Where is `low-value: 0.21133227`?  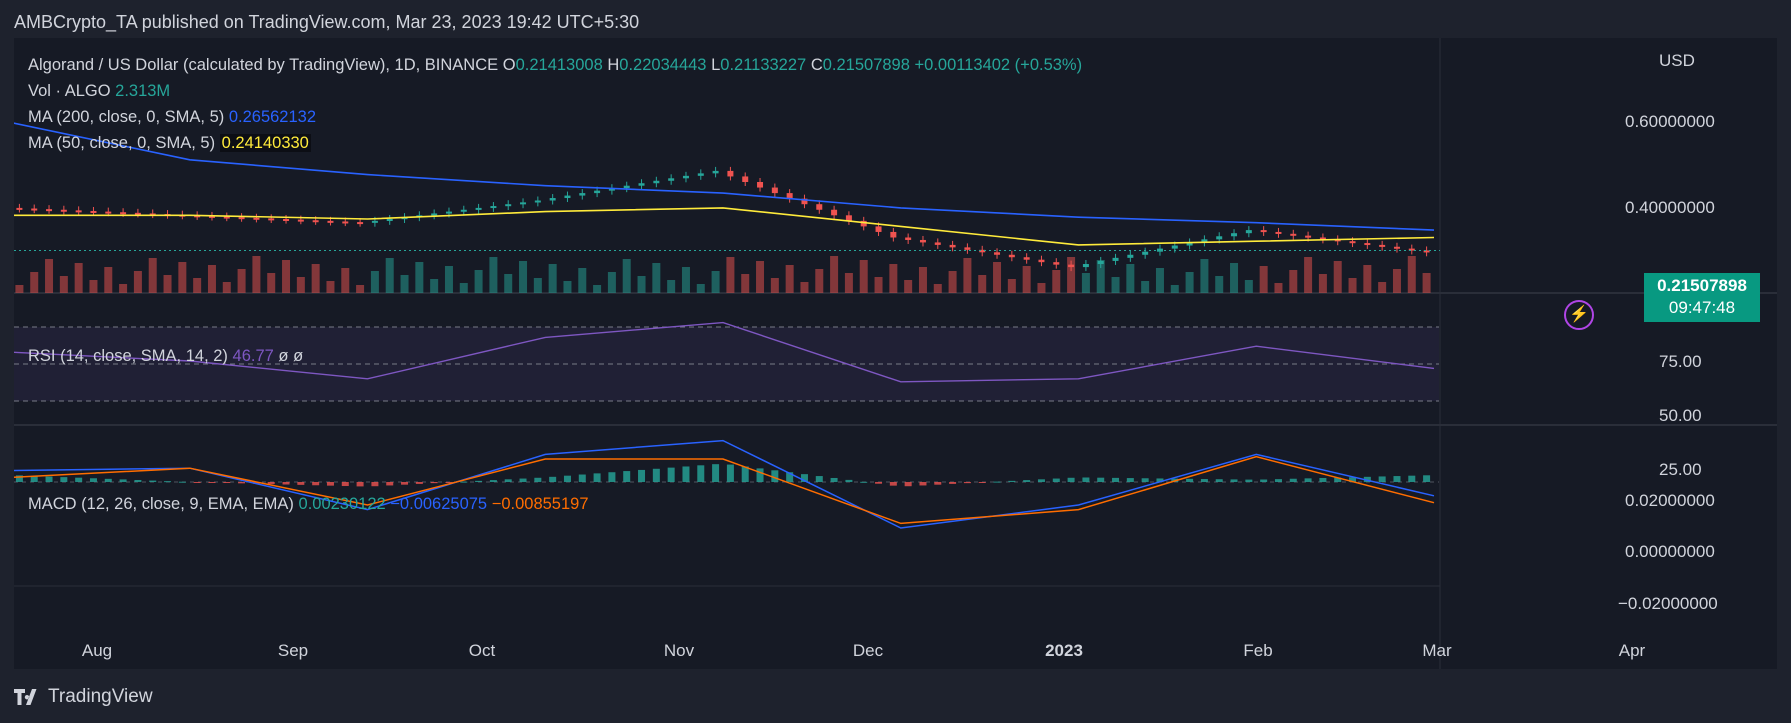
low-value: 0.21133227 is located at coordinates (763, 65).